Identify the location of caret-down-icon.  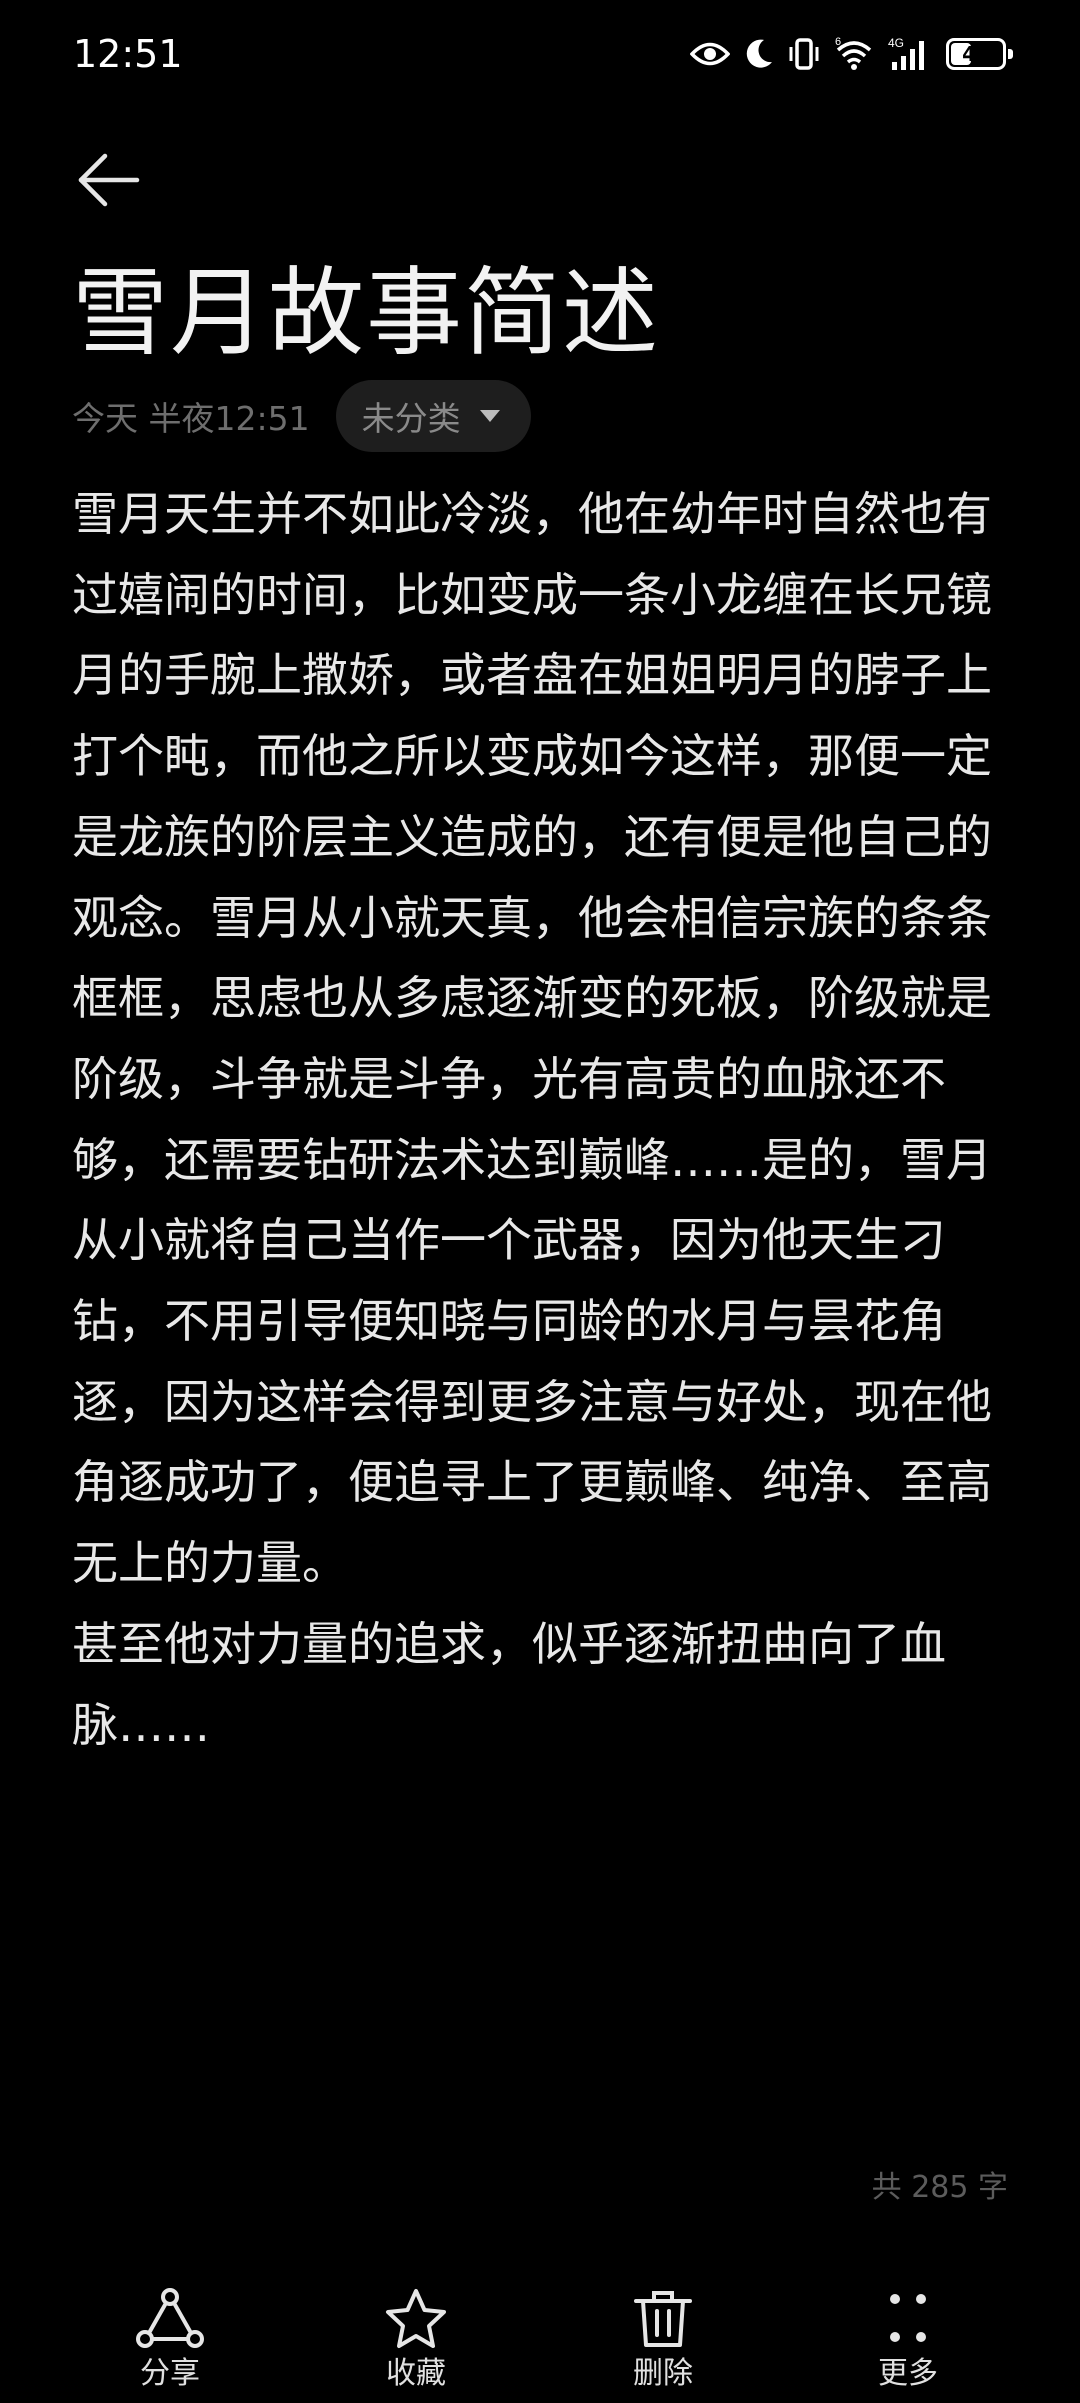
(489, 416).